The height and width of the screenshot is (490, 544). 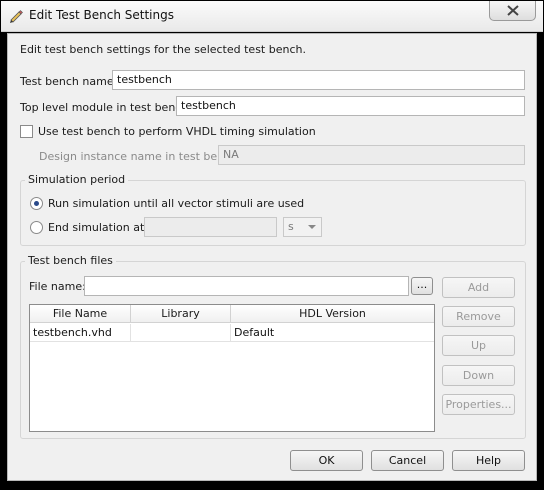 What do you see at coordinates (302, 227) in the screenshot?
I see `time-unit-select: s` at bounding box center [302, 227].